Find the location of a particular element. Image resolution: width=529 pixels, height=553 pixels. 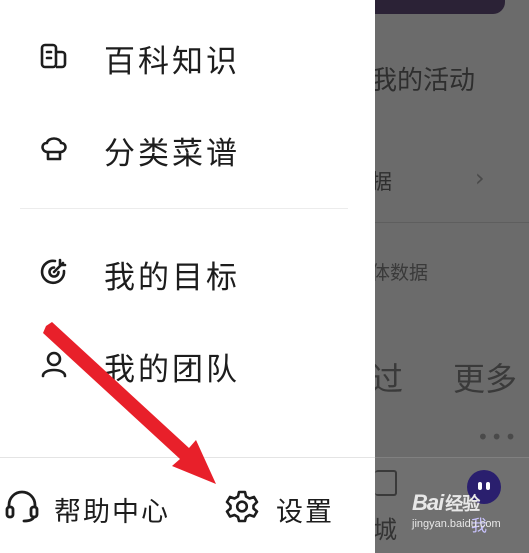

background-divider is located at coordinates (452, 222).